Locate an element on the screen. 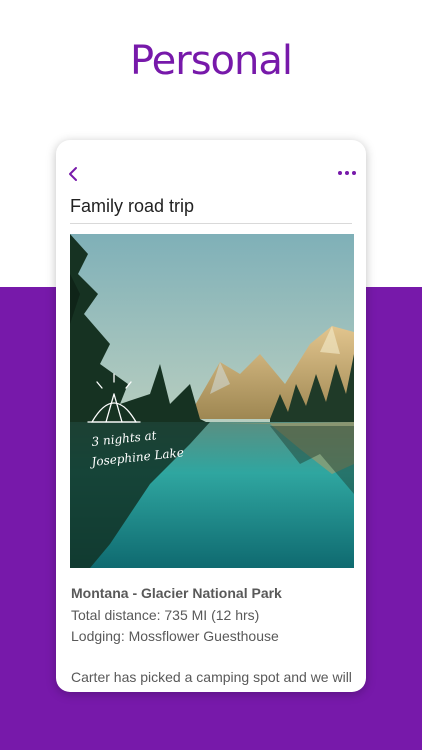  details-lodging: Lodging: Mossflower Guesthouse is located at coordinates (175, 636).